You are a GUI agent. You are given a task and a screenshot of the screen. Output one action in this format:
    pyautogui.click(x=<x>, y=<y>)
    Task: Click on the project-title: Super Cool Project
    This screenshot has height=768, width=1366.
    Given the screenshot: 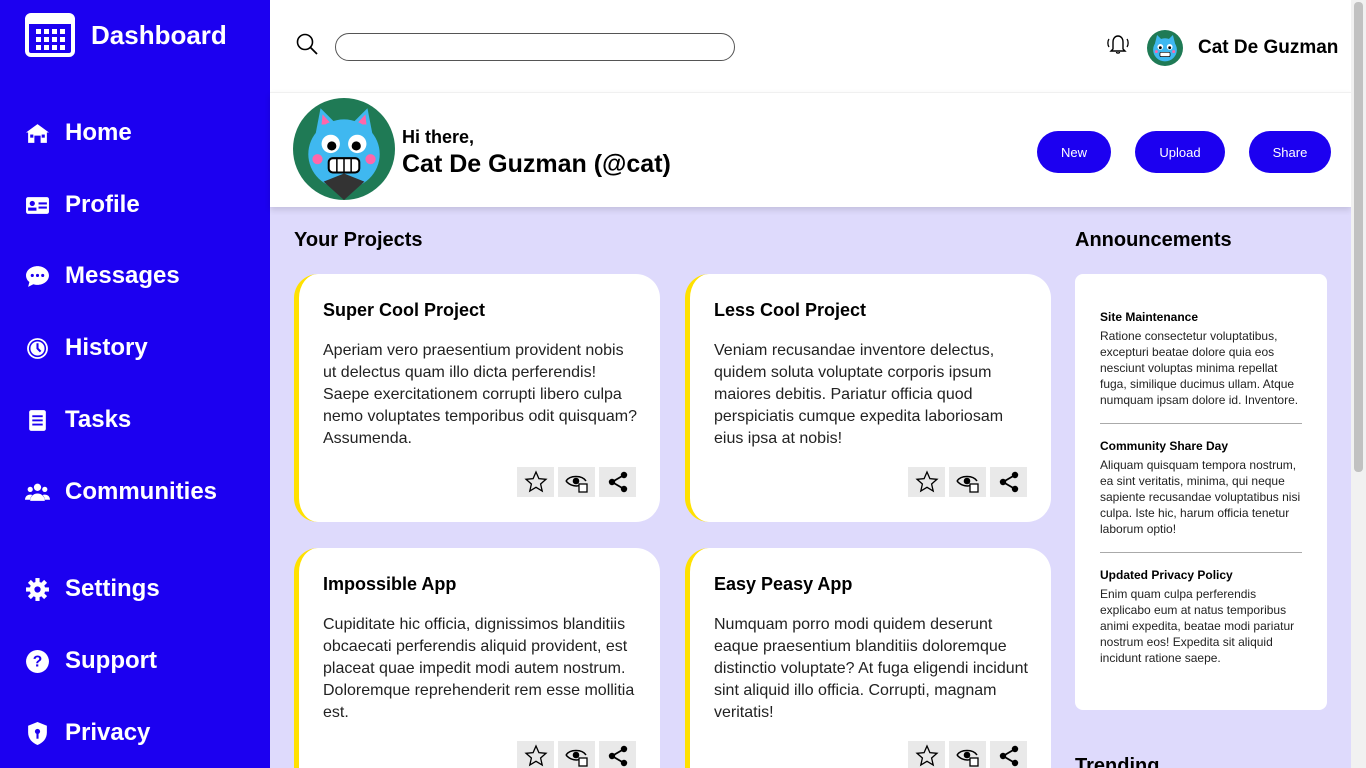 What is the action you would take?
    pyautogui.click(x=404, y=310)
    